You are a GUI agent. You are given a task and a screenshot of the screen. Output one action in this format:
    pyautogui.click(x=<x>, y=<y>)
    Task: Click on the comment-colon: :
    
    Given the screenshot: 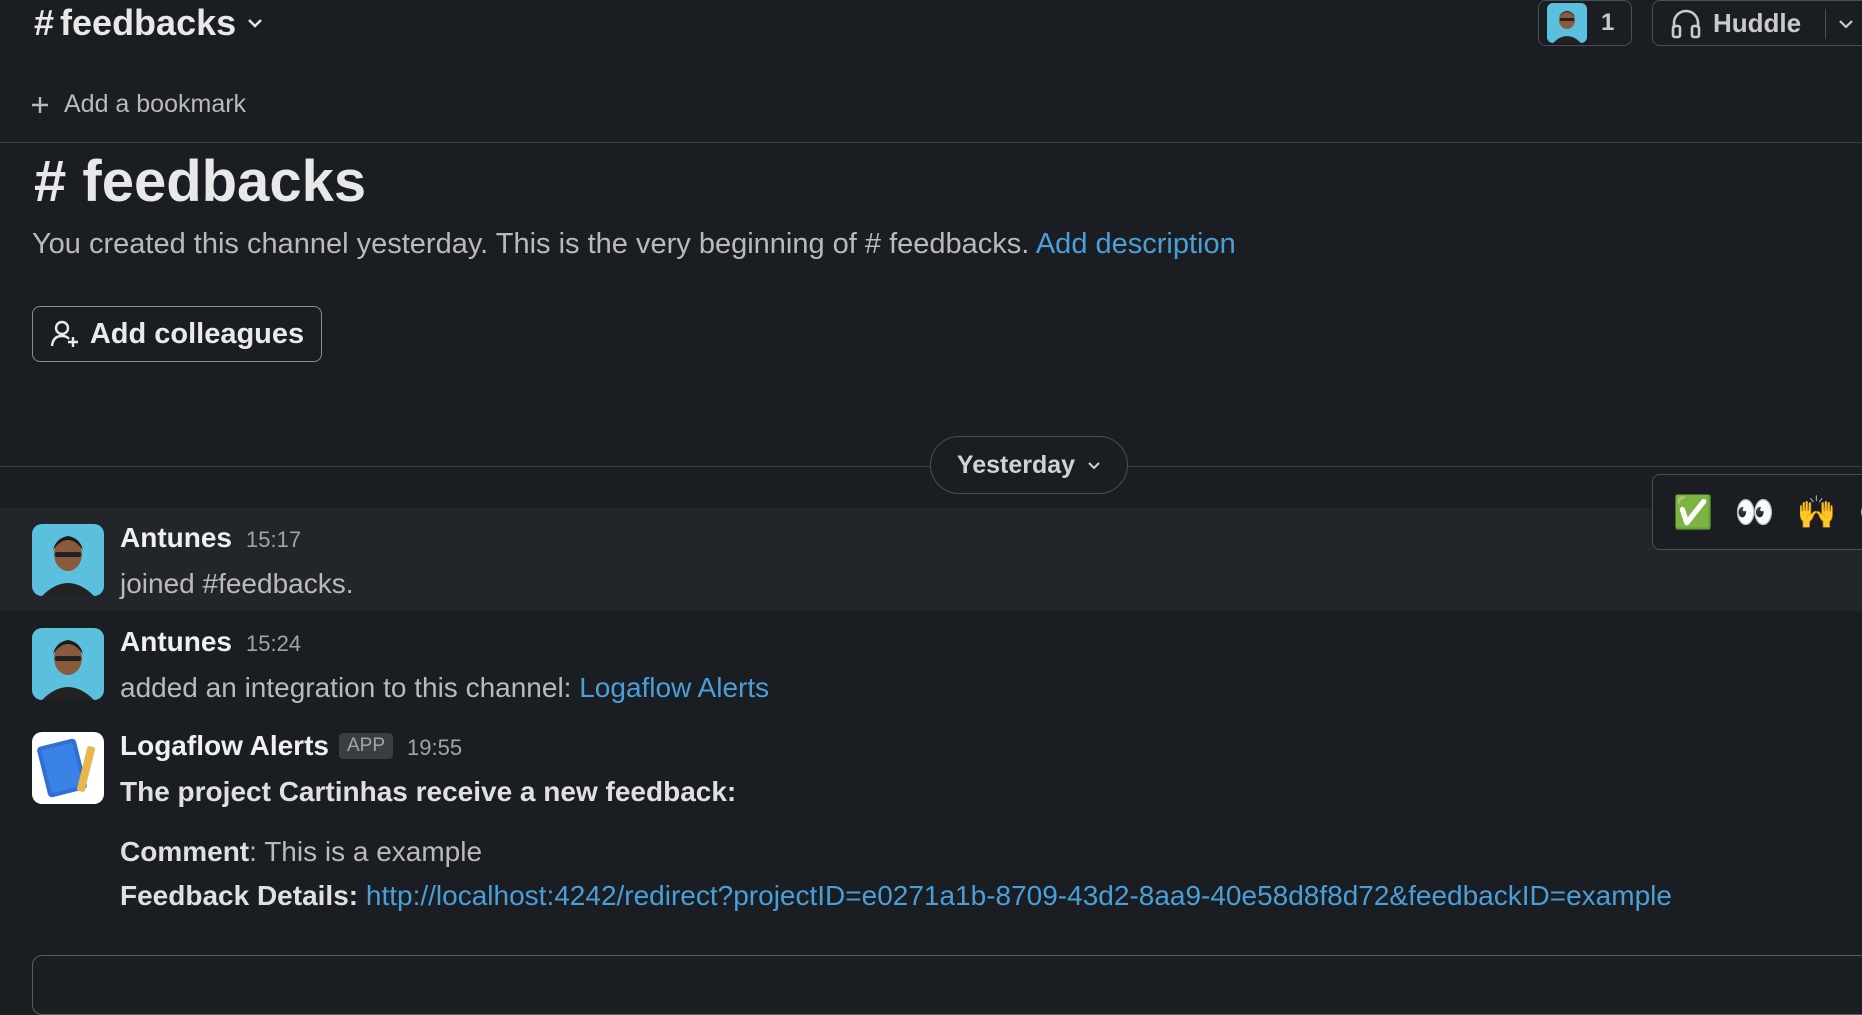 What is the action you would take?
    pyautogui.click(x=256, y=851)
    